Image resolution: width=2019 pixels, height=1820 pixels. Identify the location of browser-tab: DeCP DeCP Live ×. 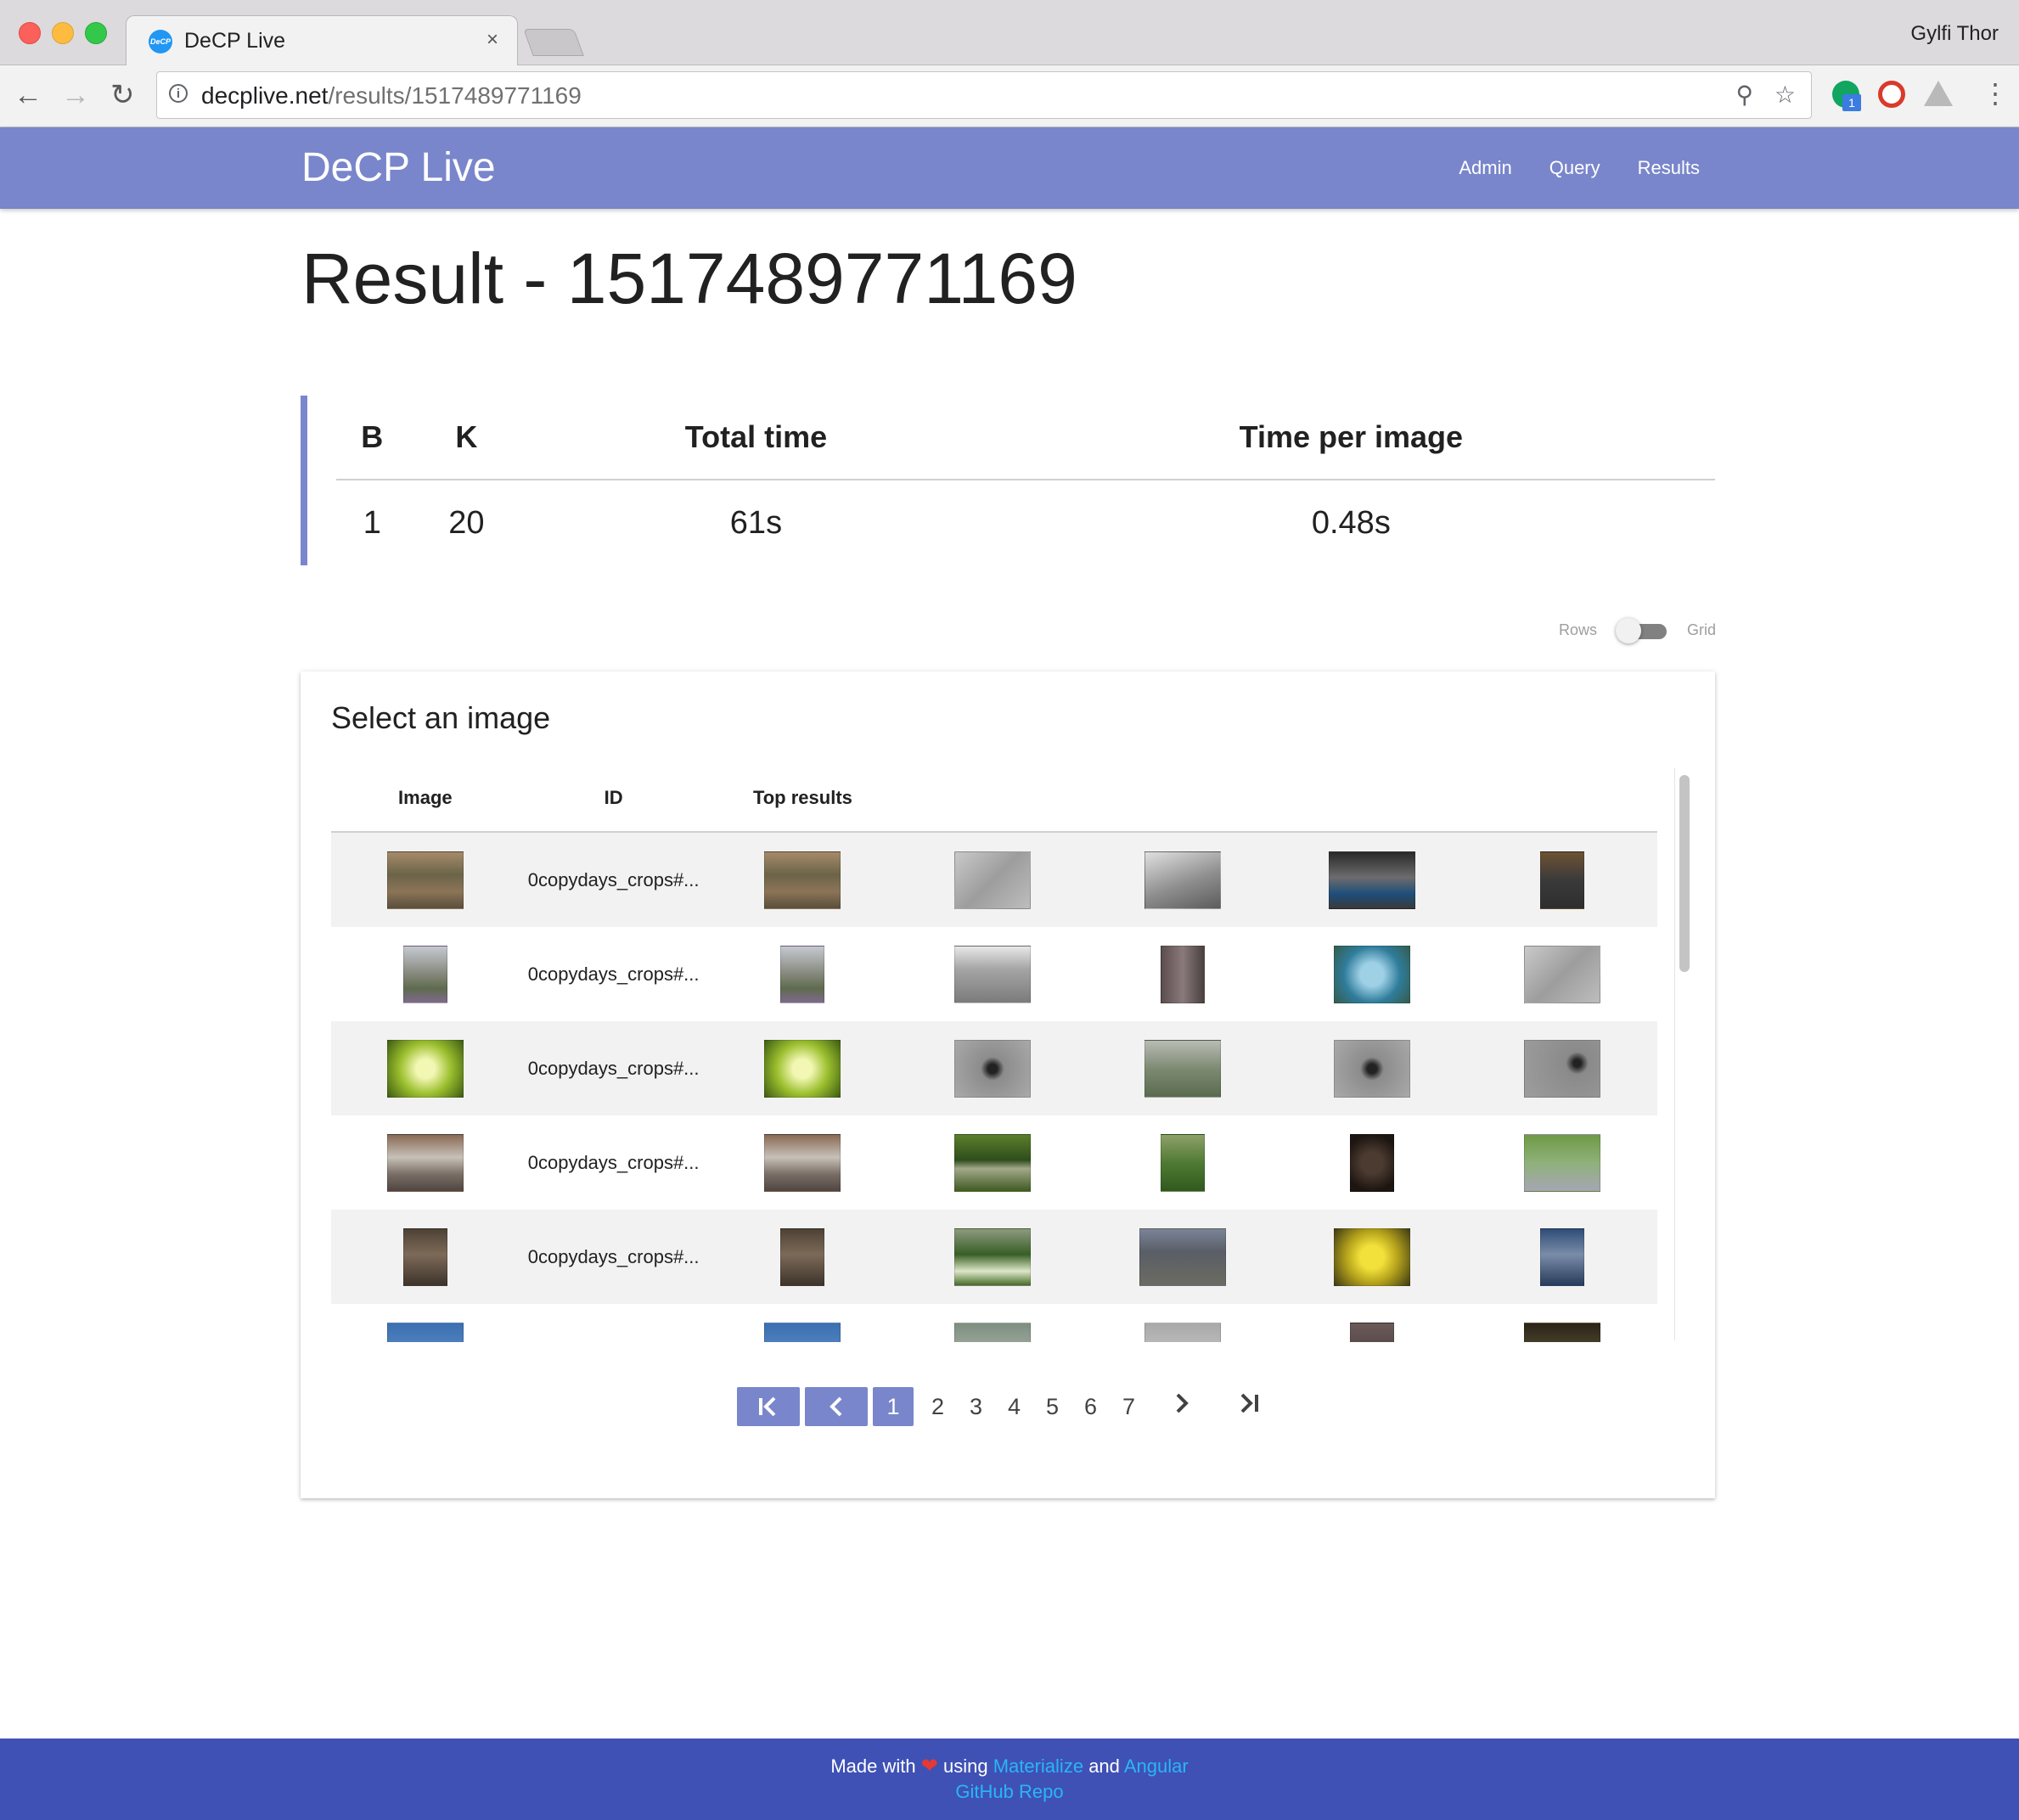
(322, 40).